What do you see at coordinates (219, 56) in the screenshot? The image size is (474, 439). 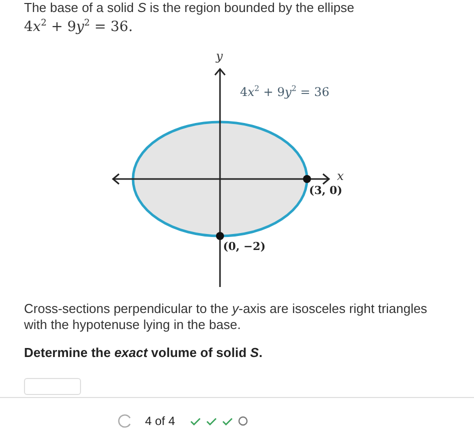 I see `y-axis-label: y` at bounding box center [219, 56].